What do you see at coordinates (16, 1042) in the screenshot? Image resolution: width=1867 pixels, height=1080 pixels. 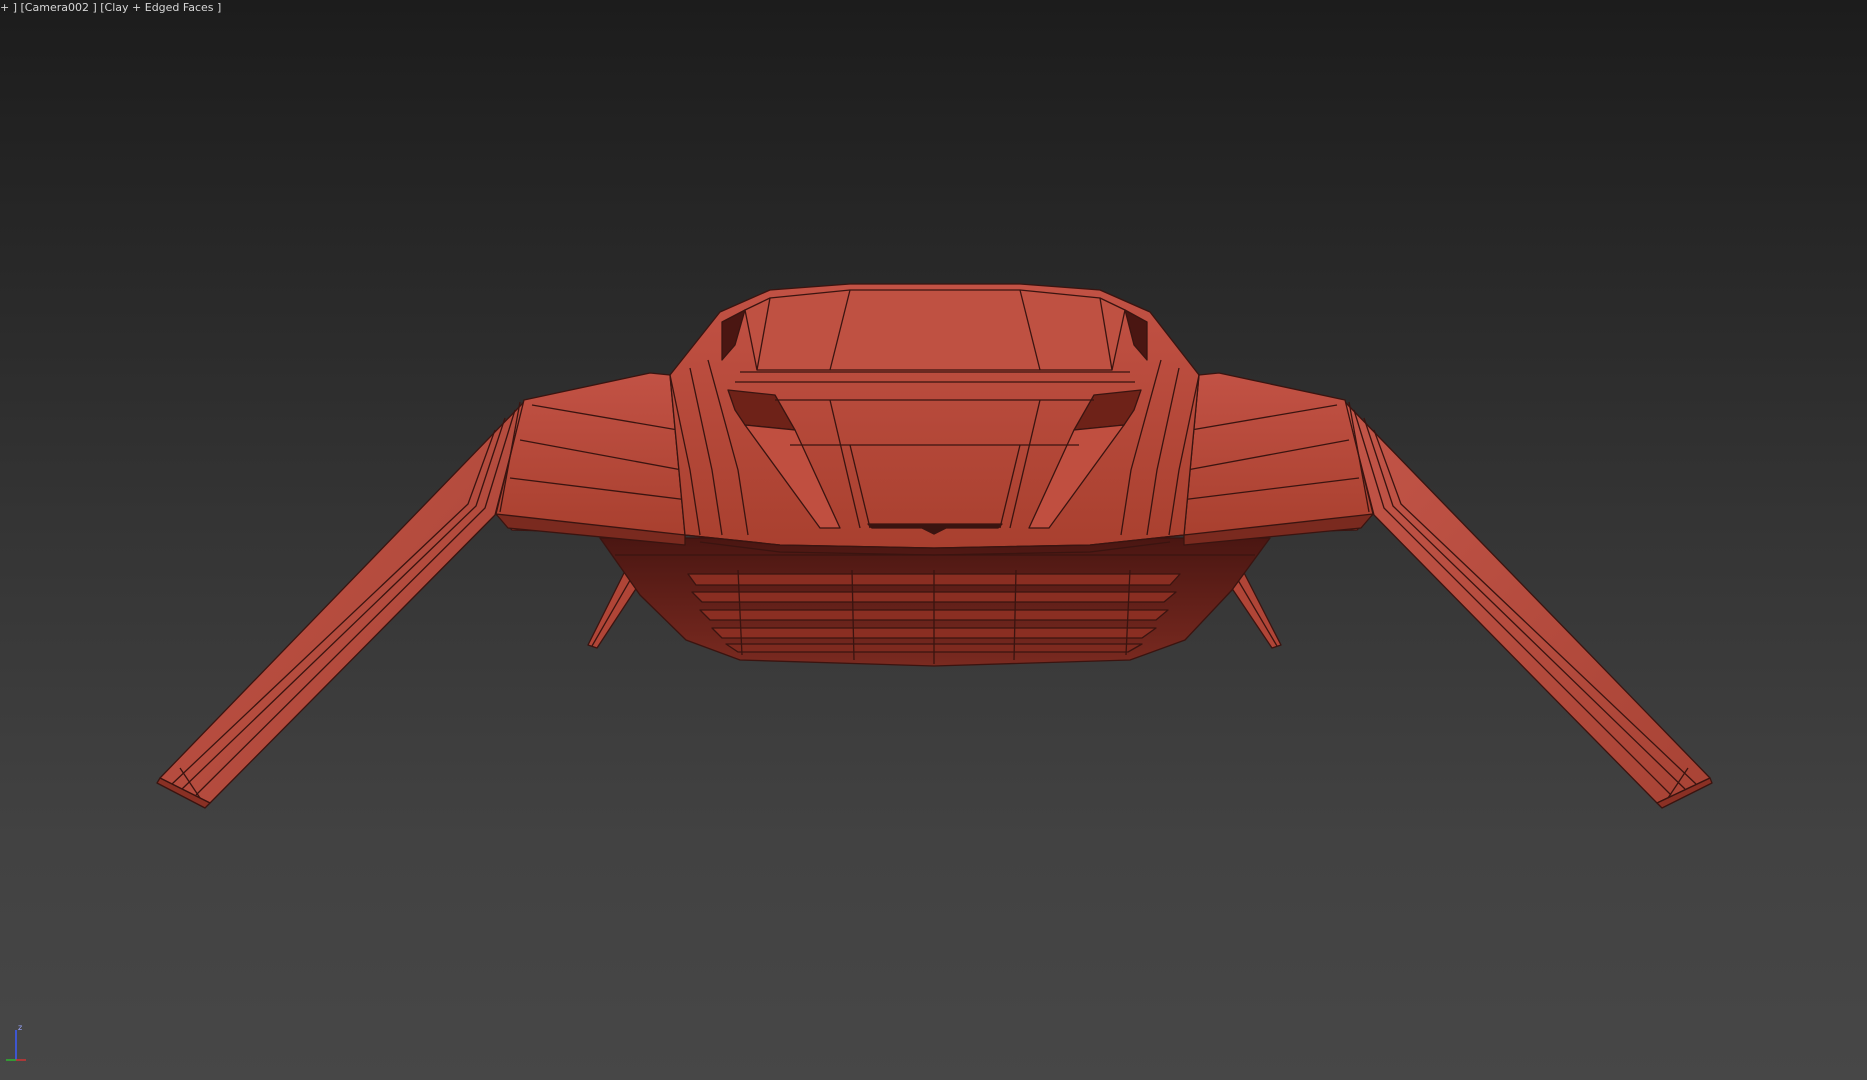 I see `axis-gizmo: z` at bounding box center [16, 1042].